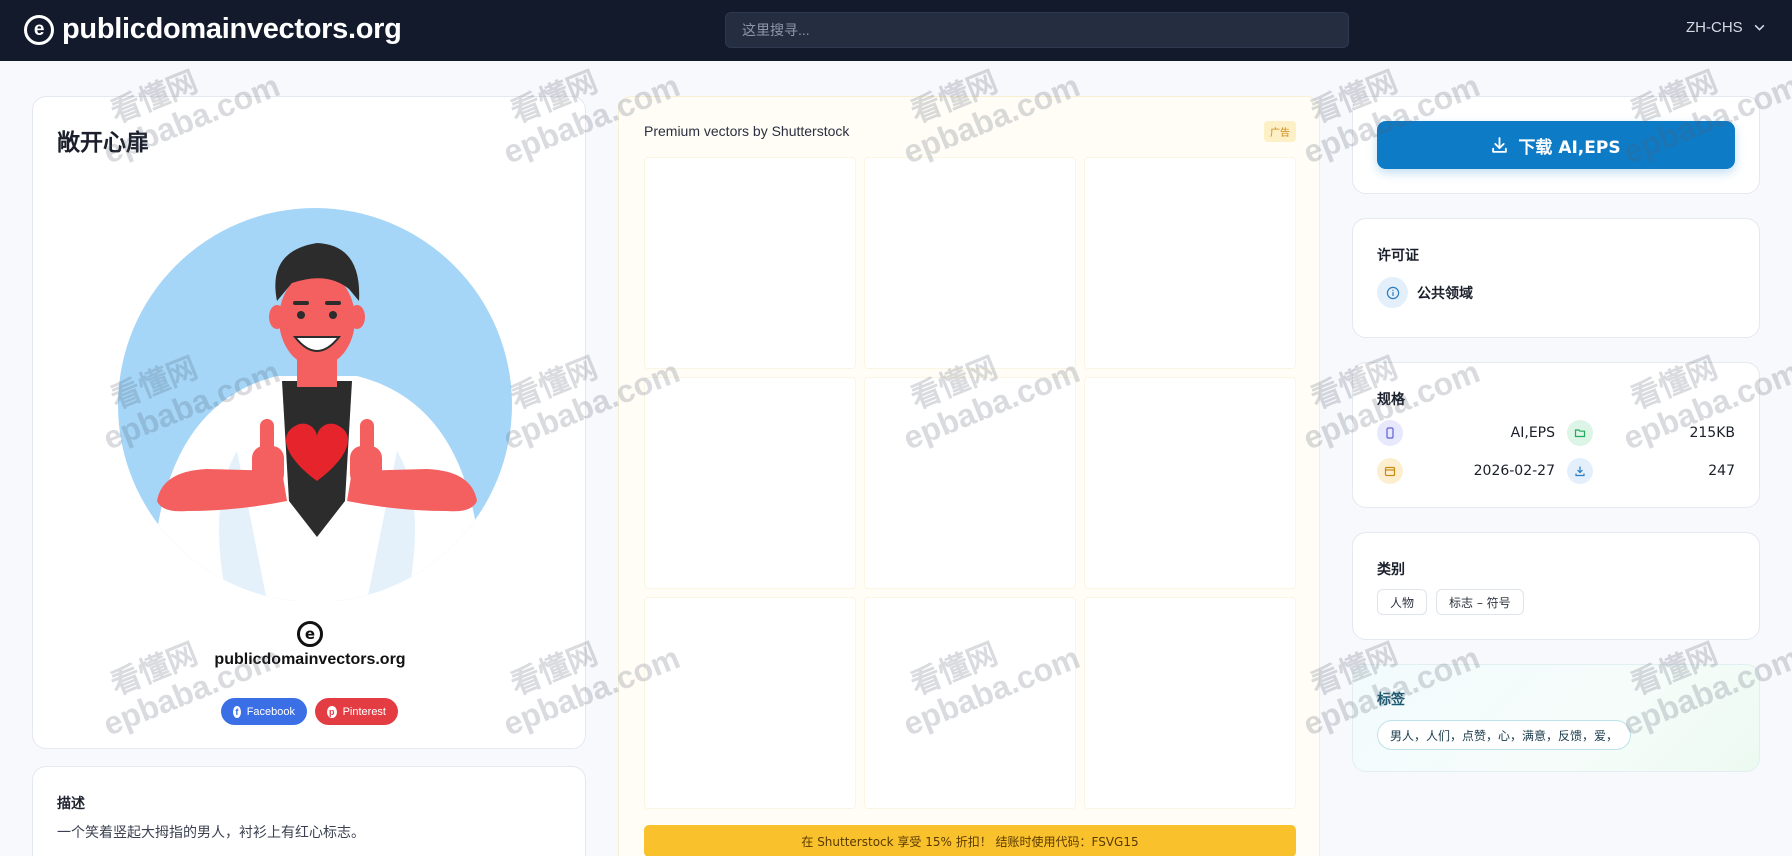 This screenshot has width=1792, height=856. Describe the element at coordinates (332, 711) in the screenshot. I see `pinterest-icon: p` at that location.